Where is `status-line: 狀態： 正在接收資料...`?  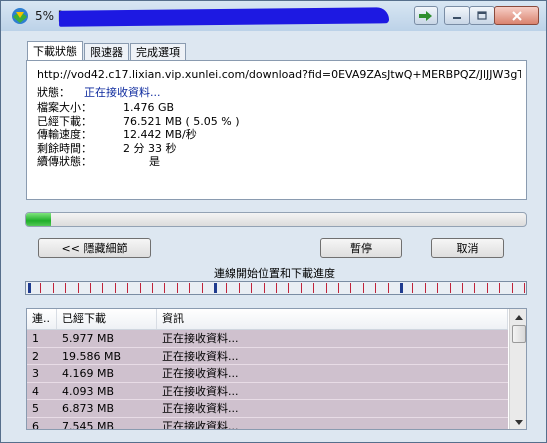
status-line: 狀態： 正在接收資料... is located at coordinates (99, 92).